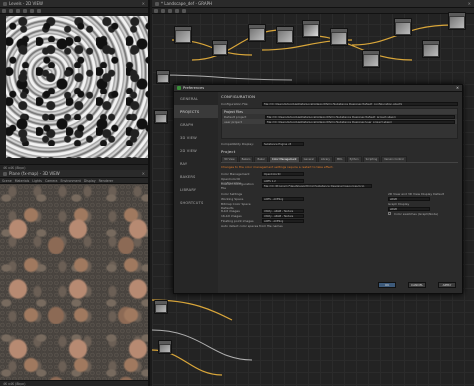 The width and height of the screenshot is (474, 386). What do you see at coordinates (90, 181) in the screenshot?
I see `menu-display: Display` at bounding box center [90, 181].